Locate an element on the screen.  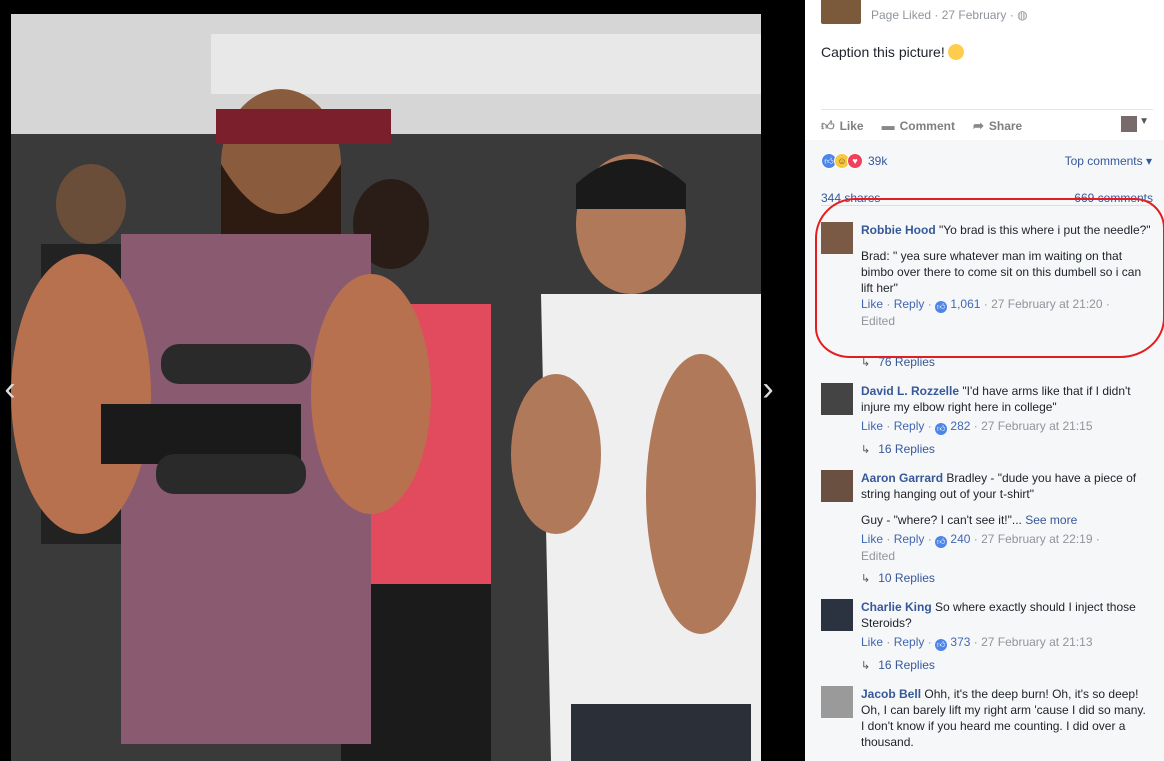
post-header: Page Liked · 27 February · ◍ is located at coordinates (986, 12).